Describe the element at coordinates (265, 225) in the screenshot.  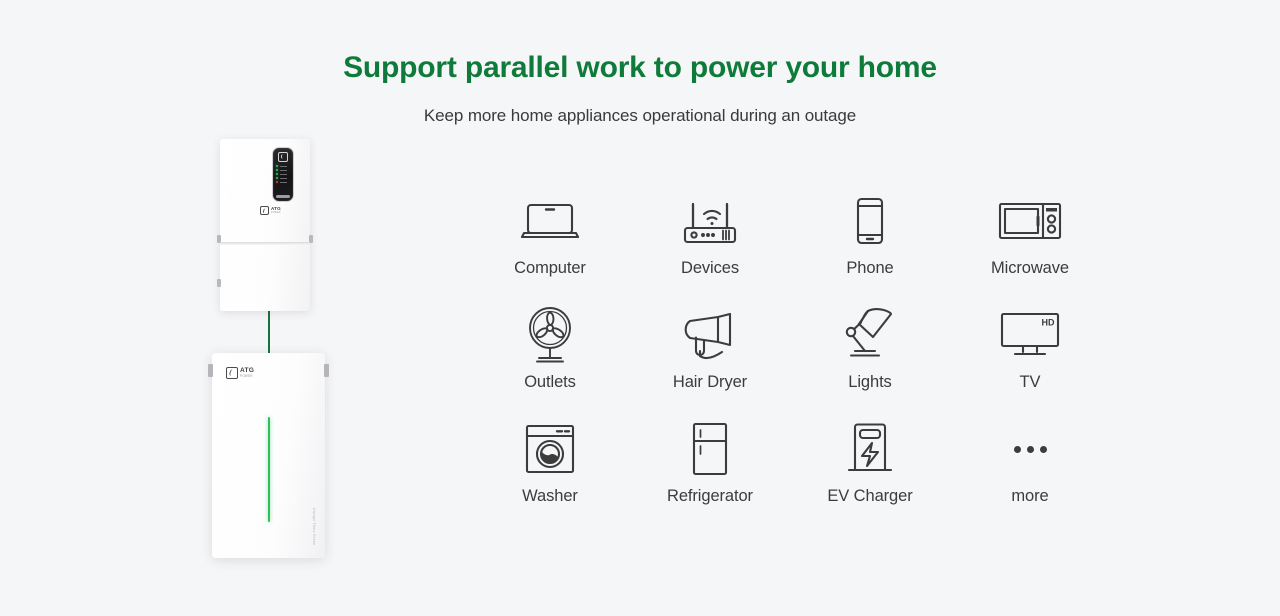
I see `inverter-unit: ATG POWER` at that location.